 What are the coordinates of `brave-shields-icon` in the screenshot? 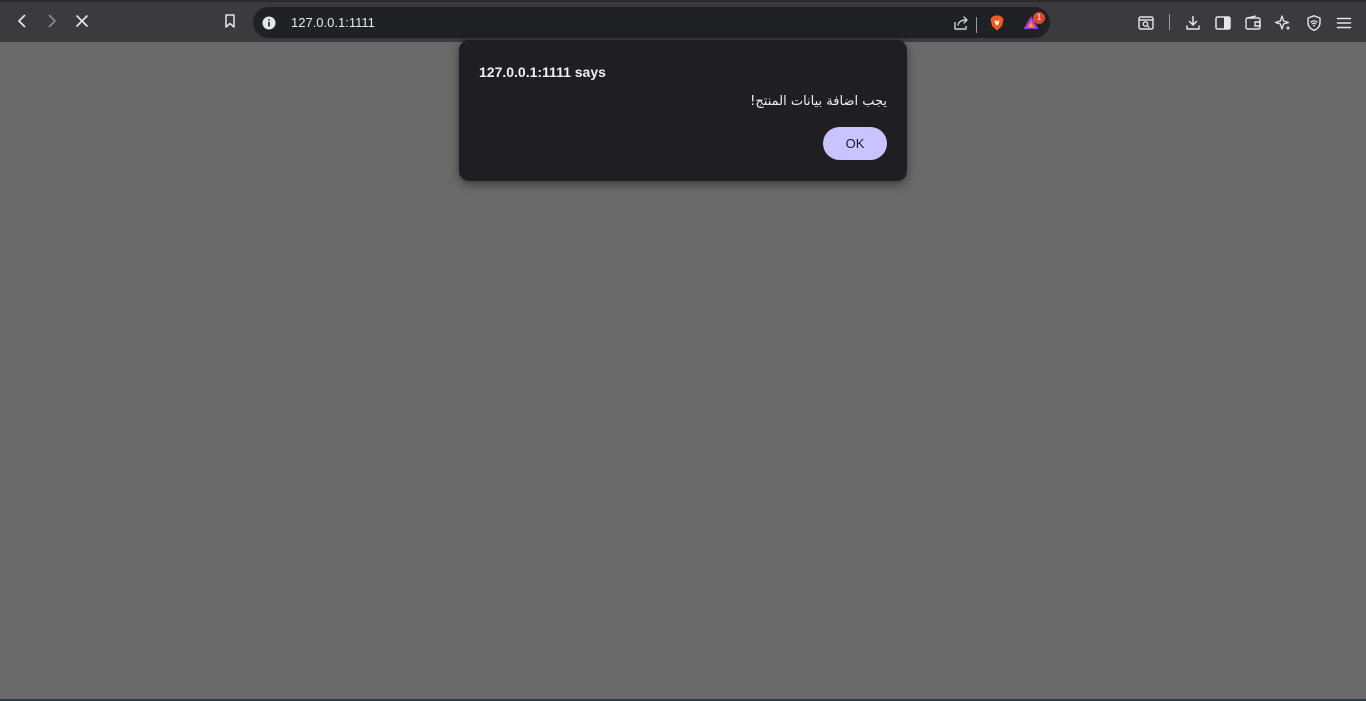 It's located at (997, 23).